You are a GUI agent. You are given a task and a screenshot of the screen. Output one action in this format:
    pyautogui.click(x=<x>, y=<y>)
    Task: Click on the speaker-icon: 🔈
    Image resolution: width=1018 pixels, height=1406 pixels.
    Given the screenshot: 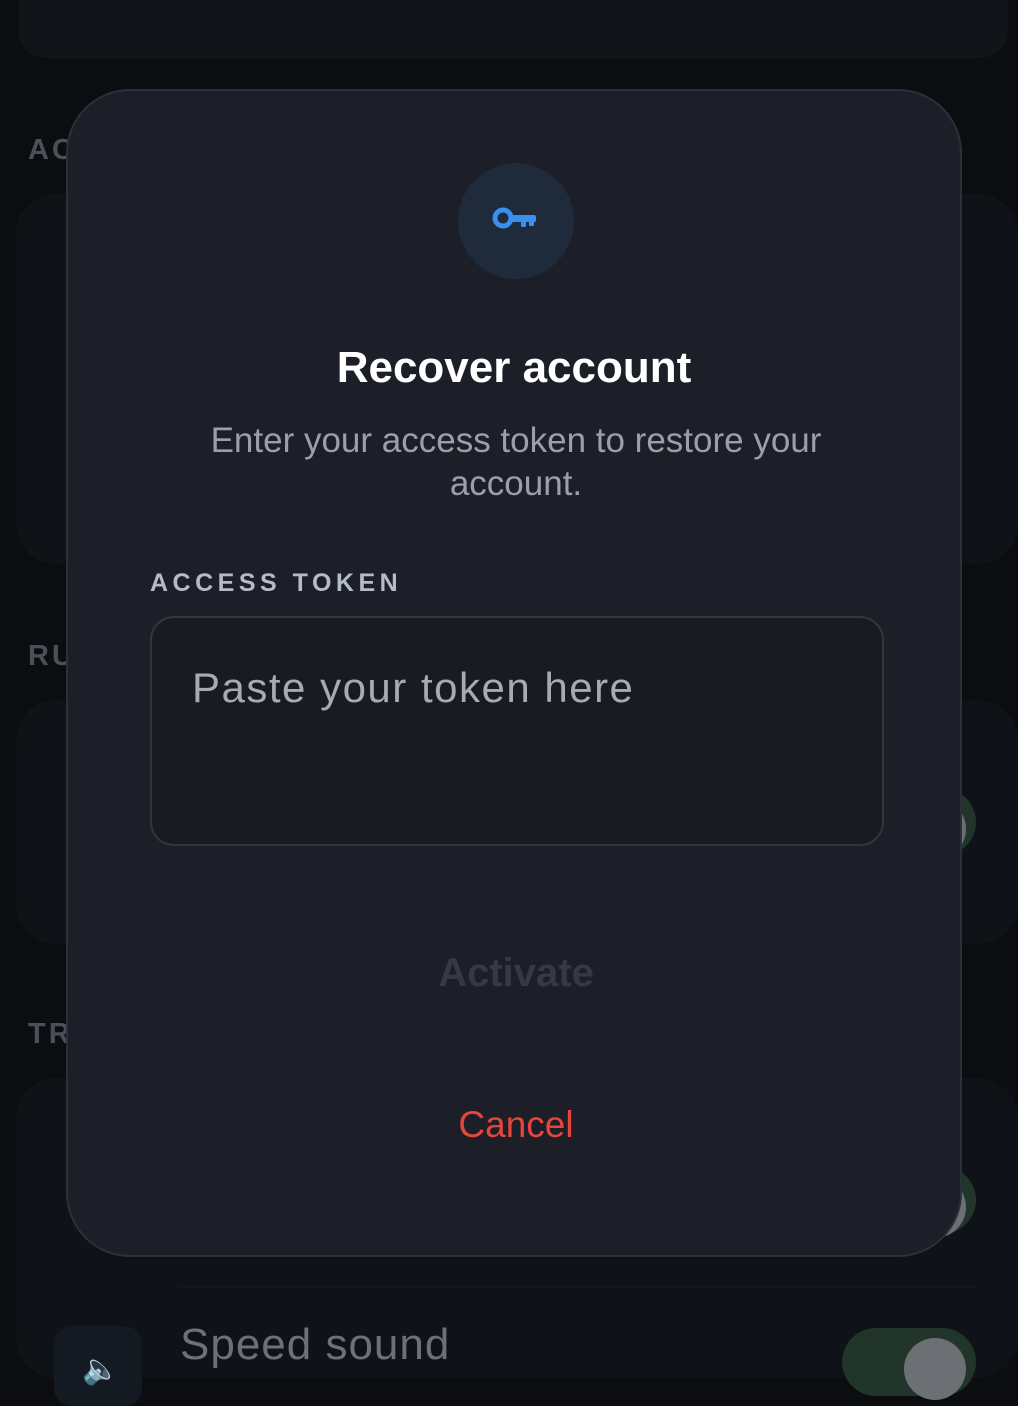 What is the action you would take?
    pyautogui.click(x=101, y=1369)
    